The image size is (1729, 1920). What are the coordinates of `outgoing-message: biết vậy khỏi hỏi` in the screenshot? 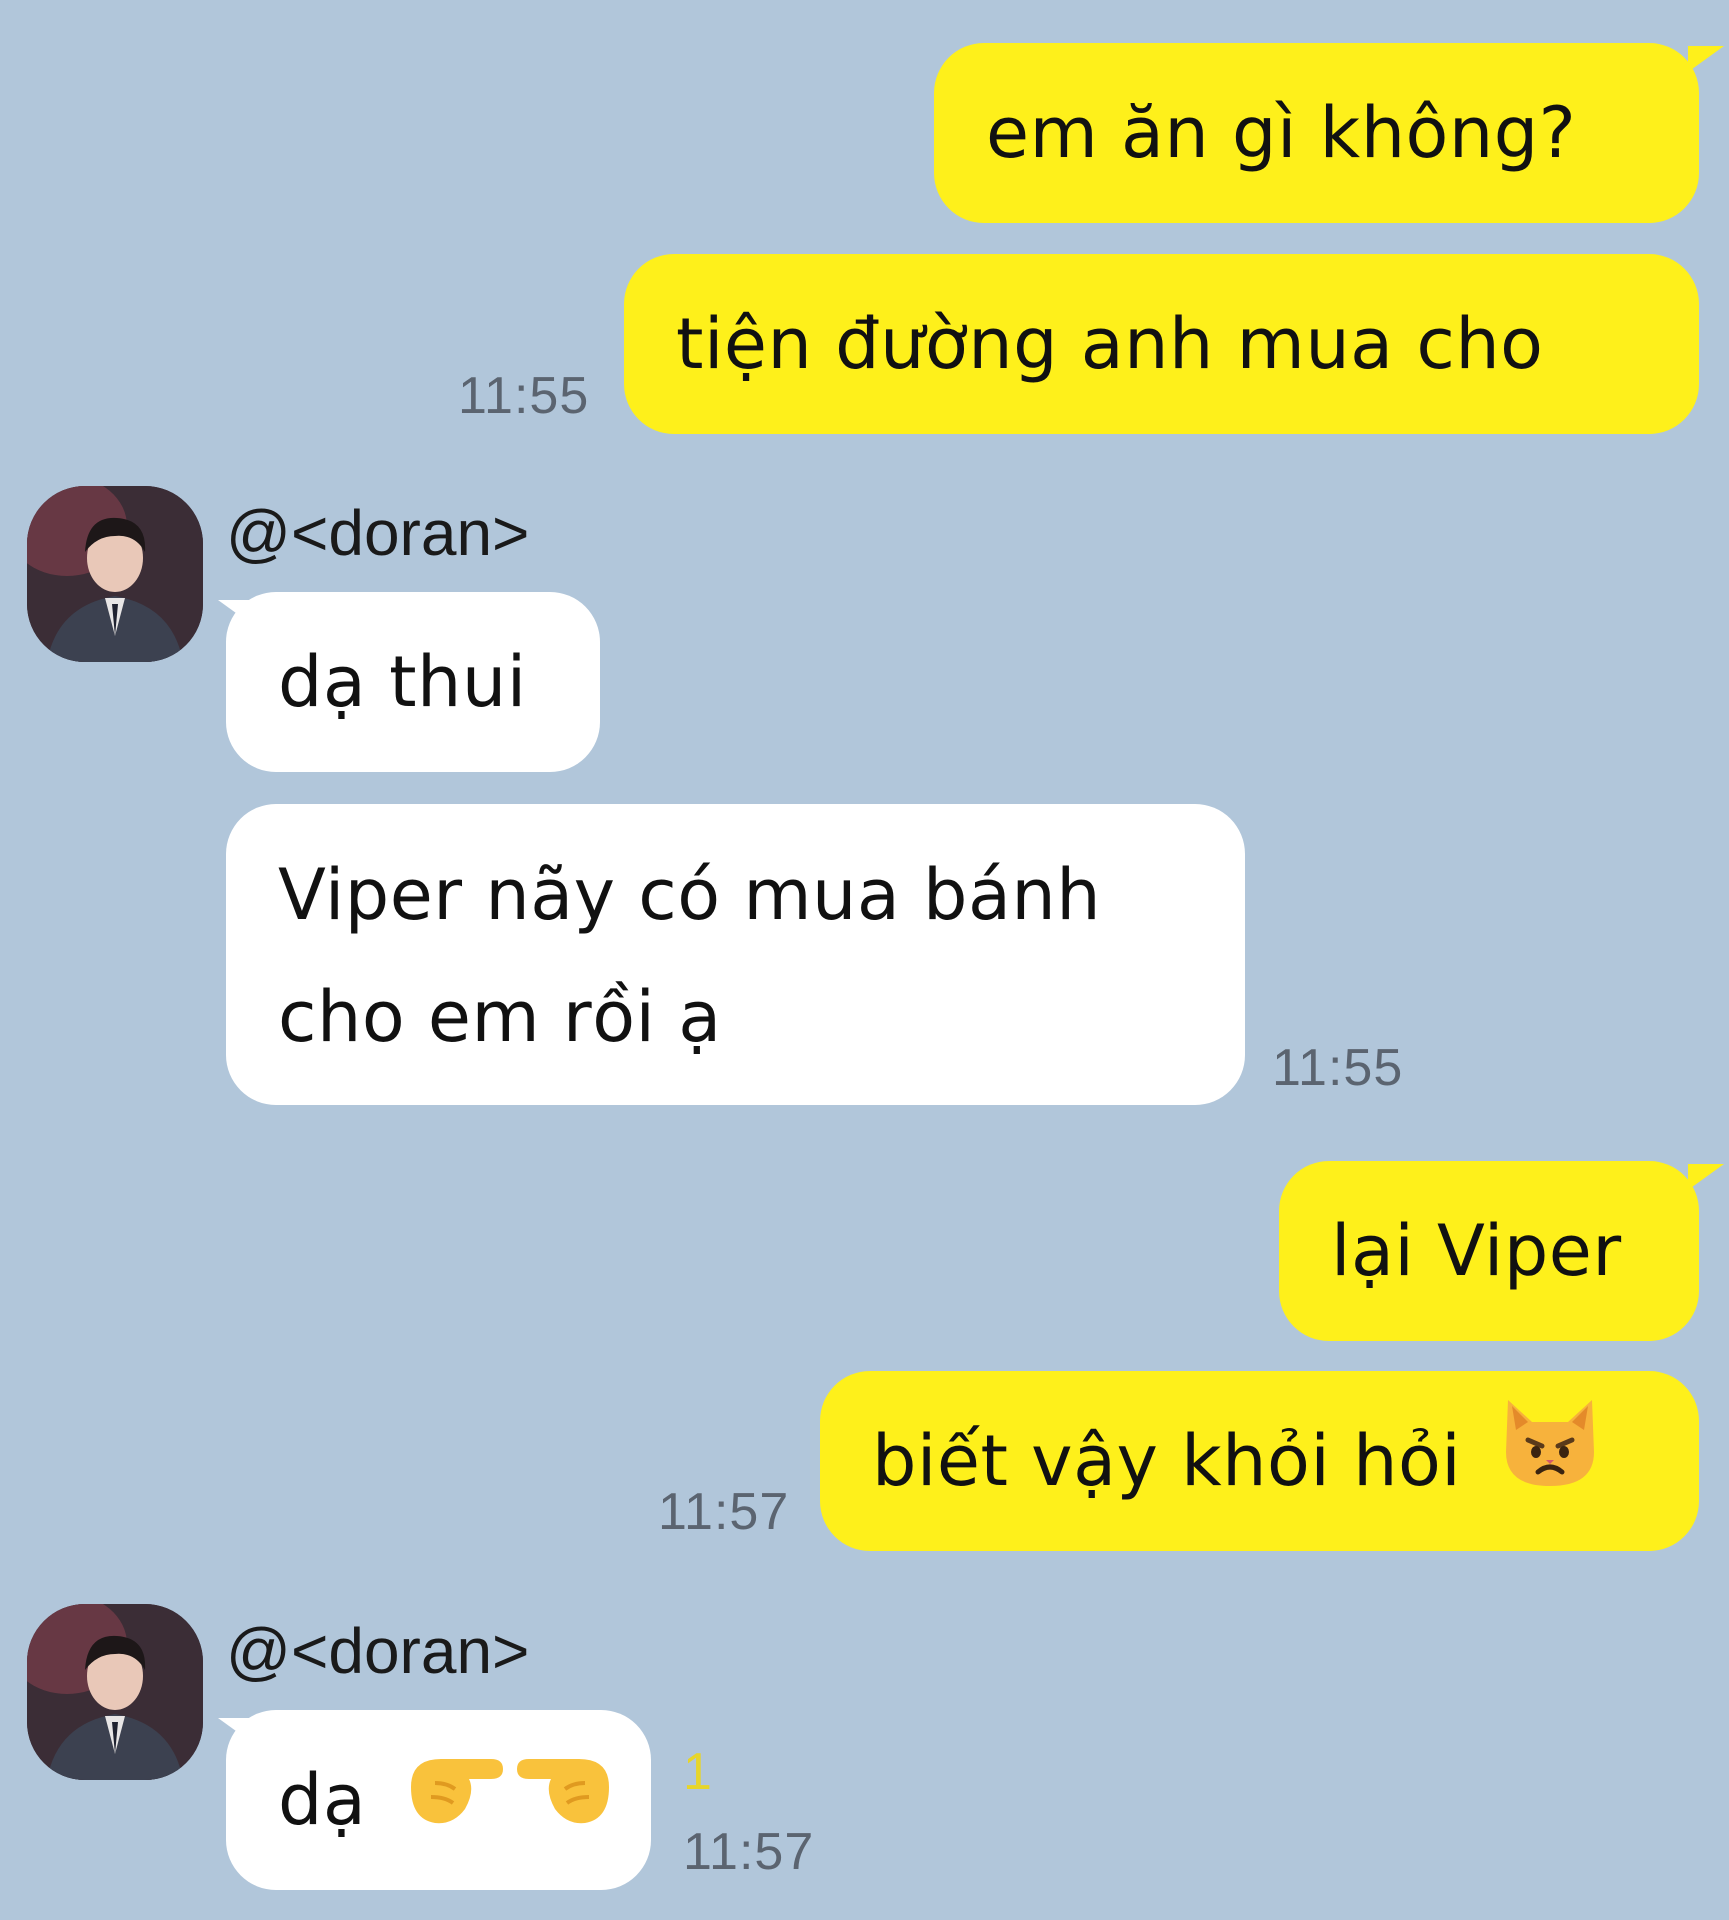 It's located at (1259, 1461).